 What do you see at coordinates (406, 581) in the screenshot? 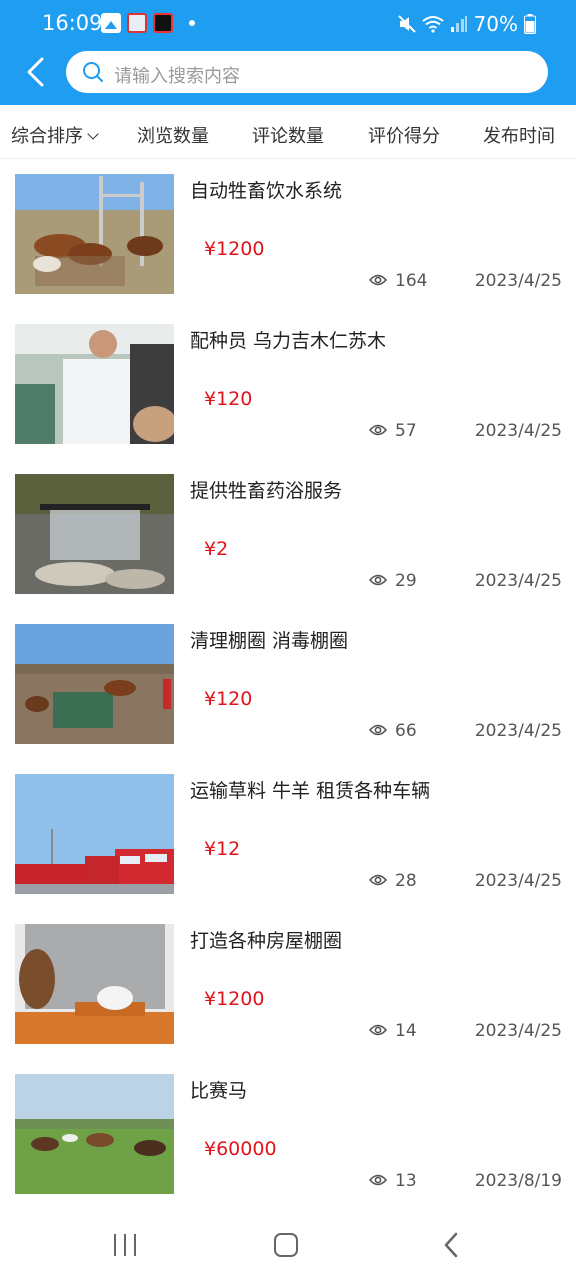
I see `listing-views: 29` at bounding box center [406, 581].